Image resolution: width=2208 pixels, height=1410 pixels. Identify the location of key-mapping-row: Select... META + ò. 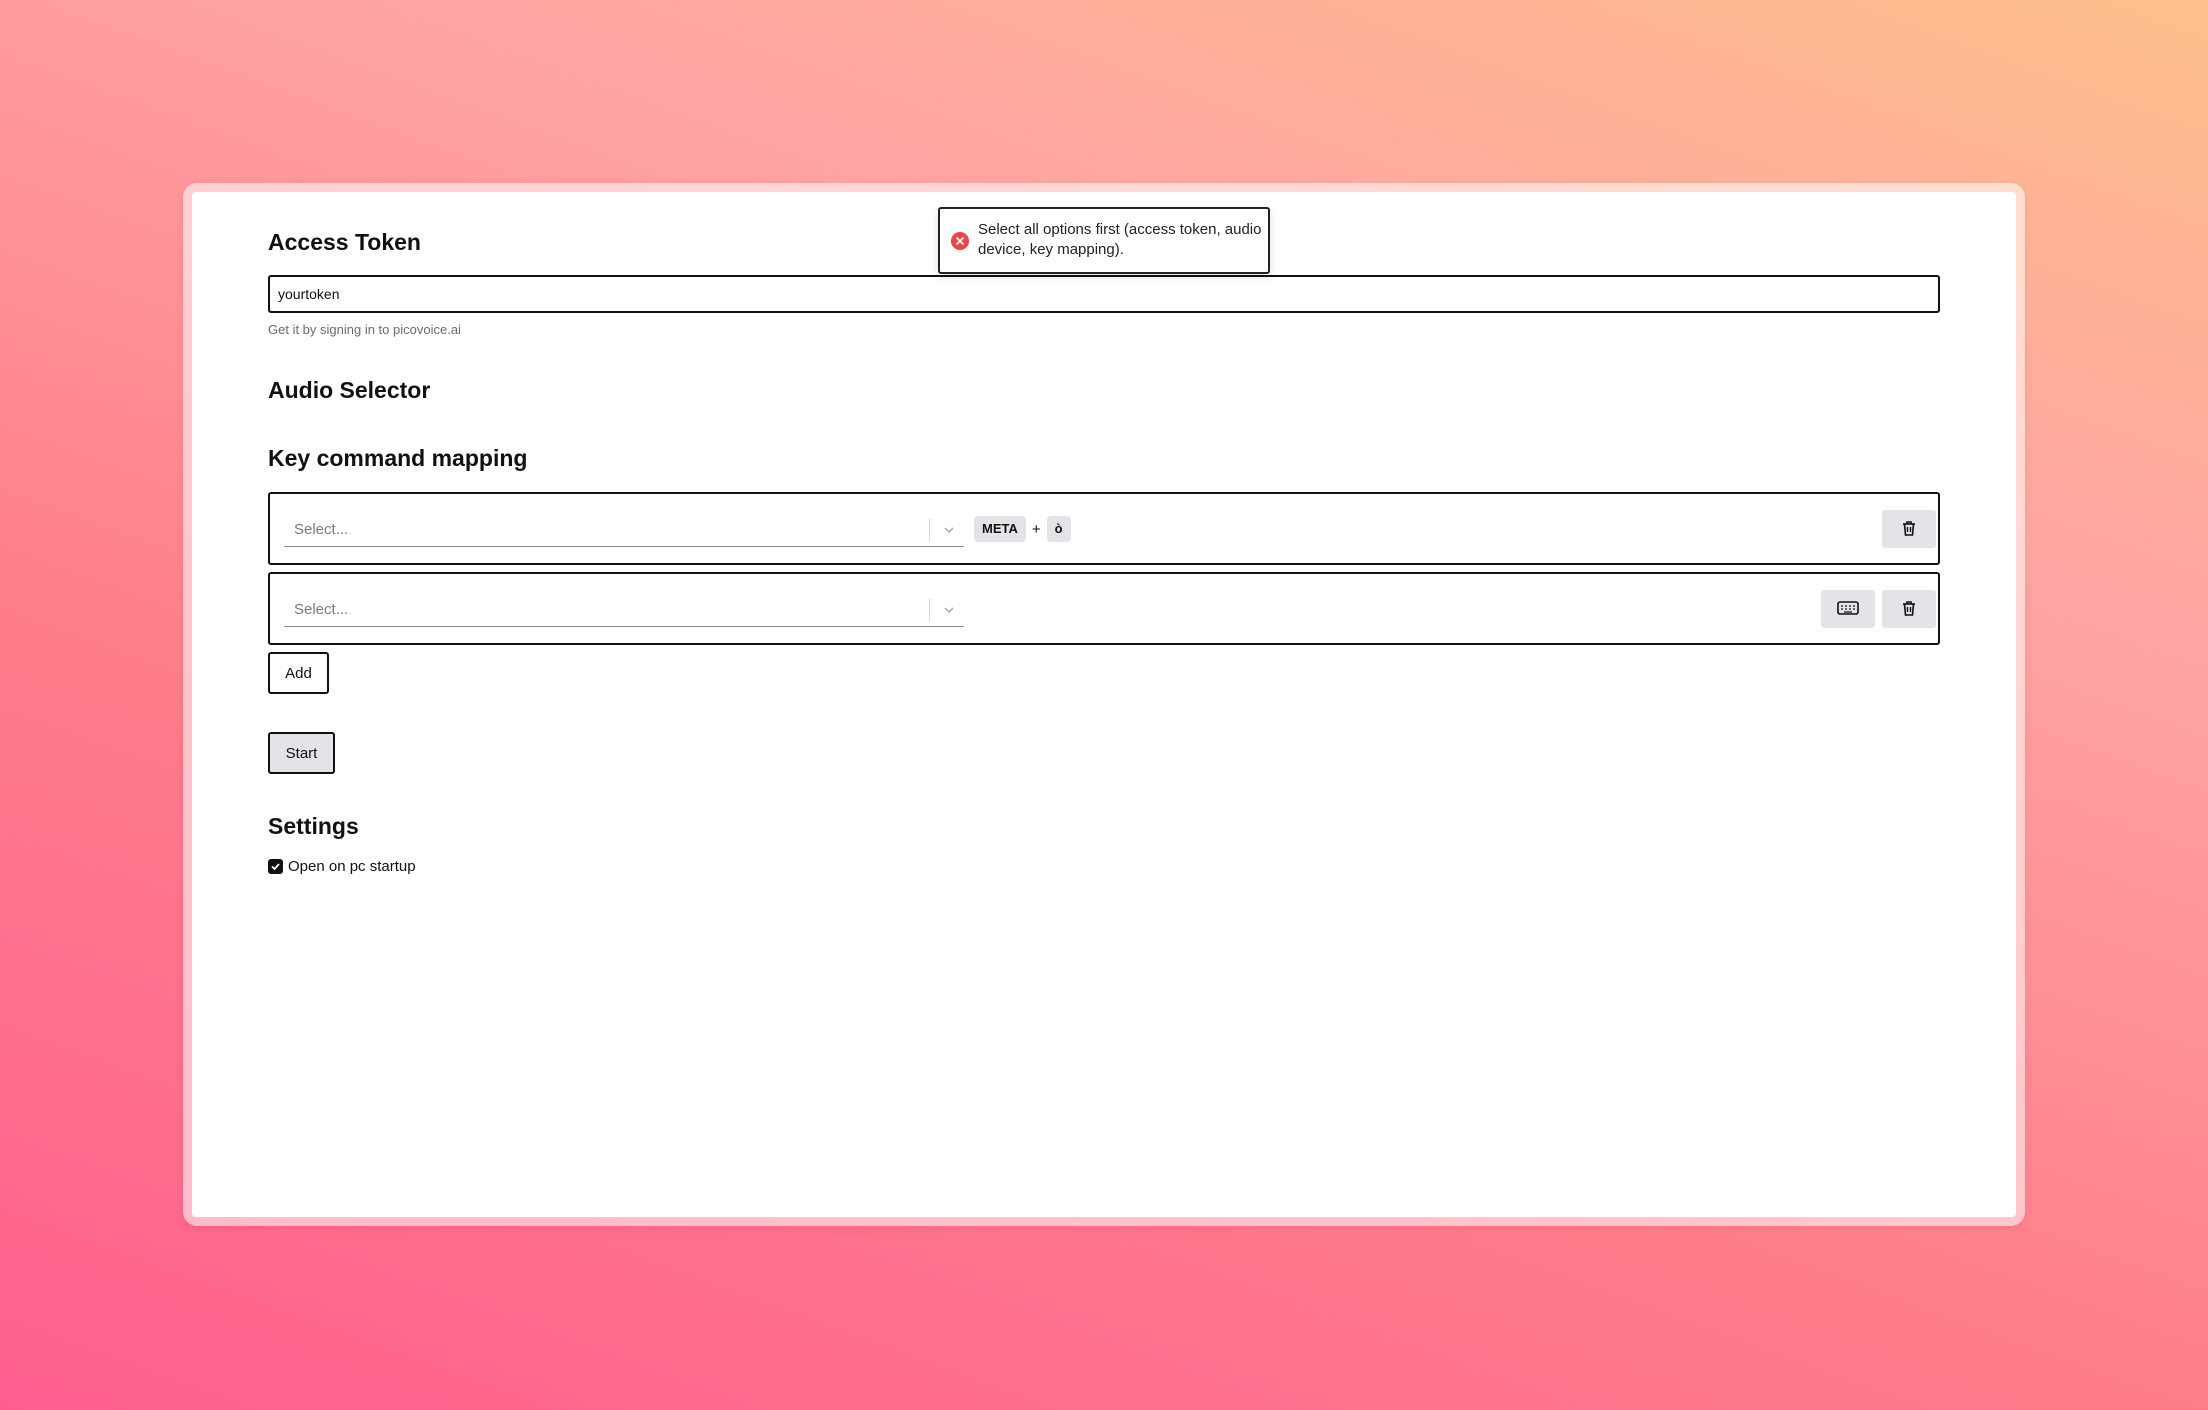
(1104, 528).